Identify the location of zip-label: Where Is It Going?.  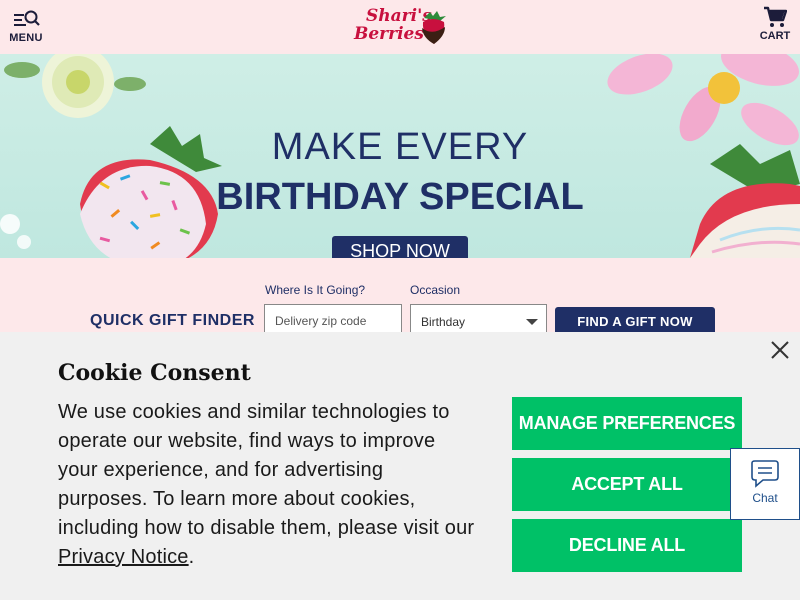
(315, 290).